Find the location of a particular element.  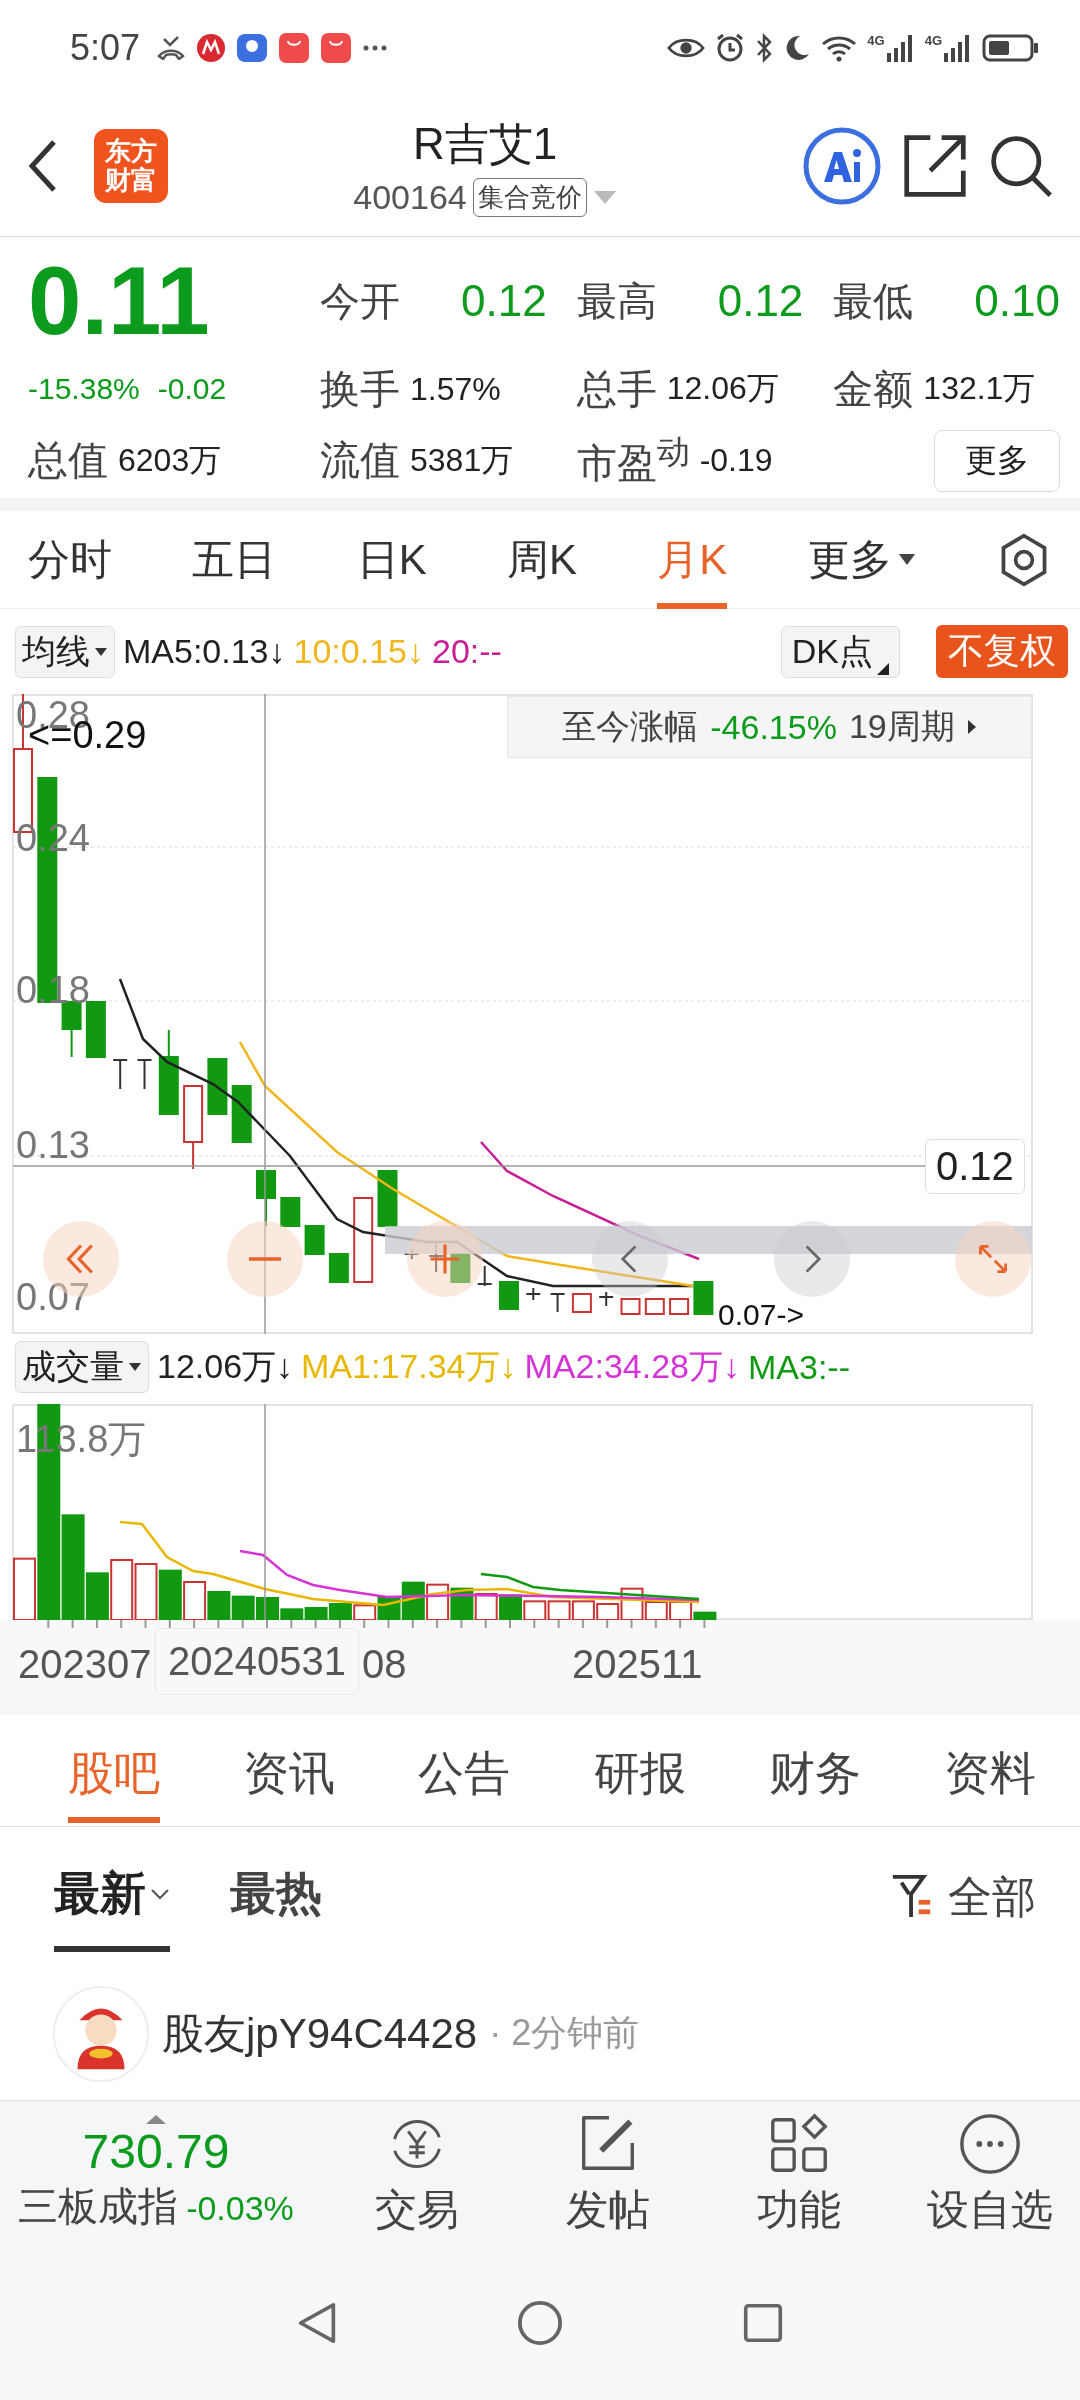

index-value: 730.79 is located at coordinates (156, 2151).